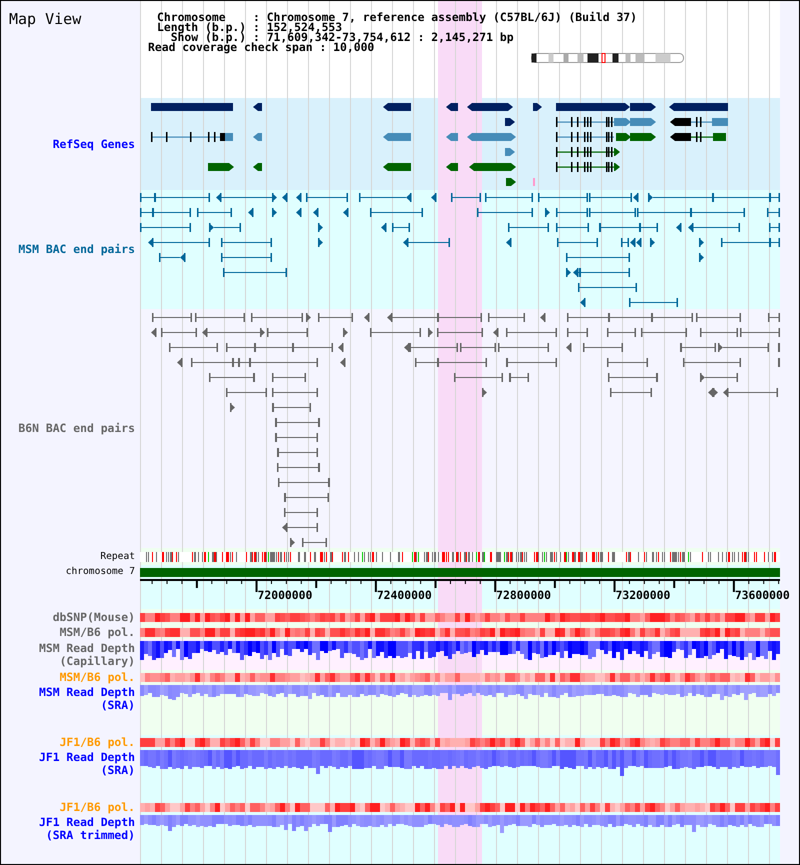  I want to click on track-label: chromosome 7, so click(100, 572).